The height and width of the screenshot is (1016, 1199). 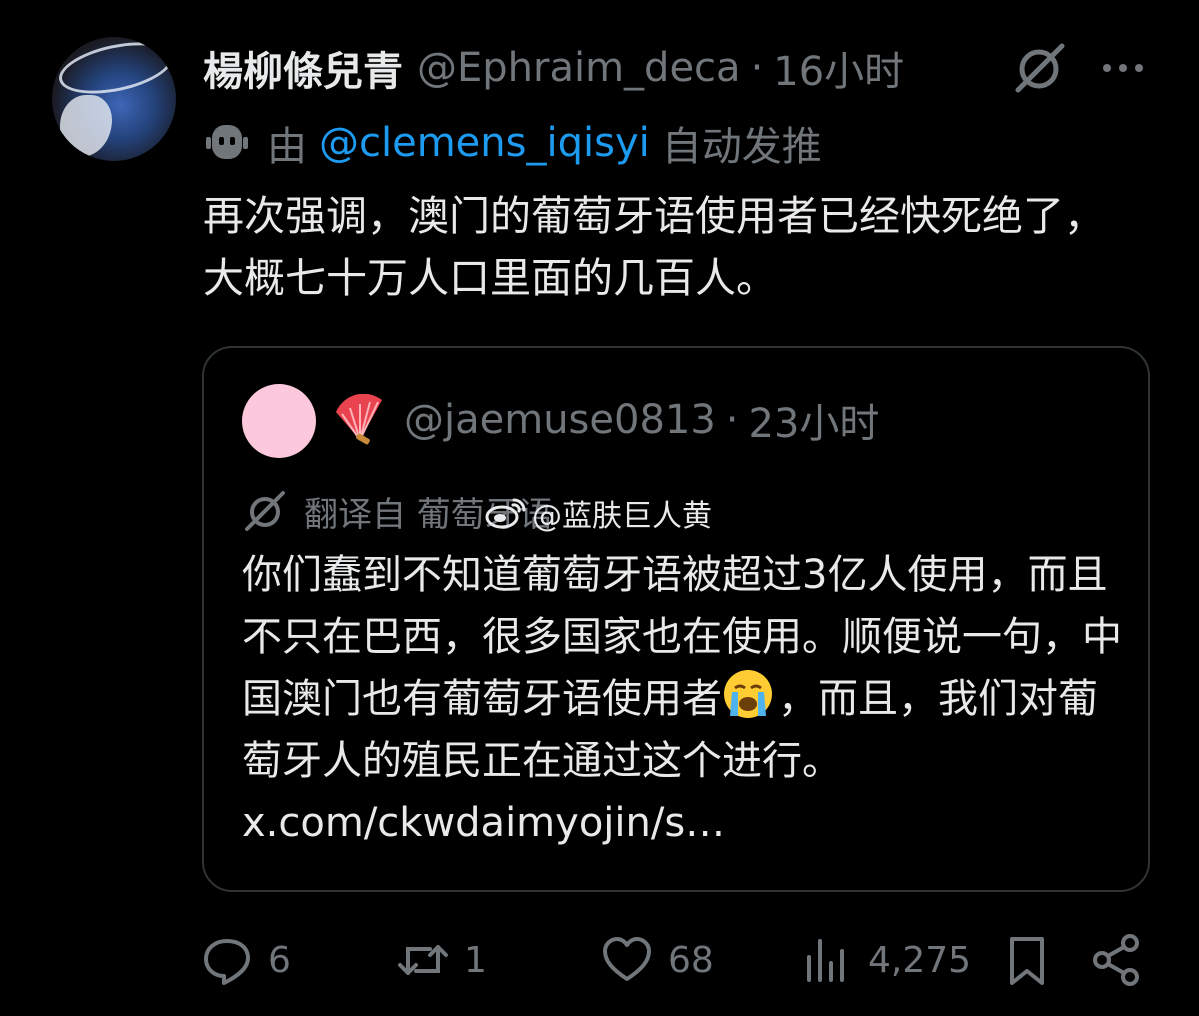 I want to click on share-button, so click(x=1117, y=960).